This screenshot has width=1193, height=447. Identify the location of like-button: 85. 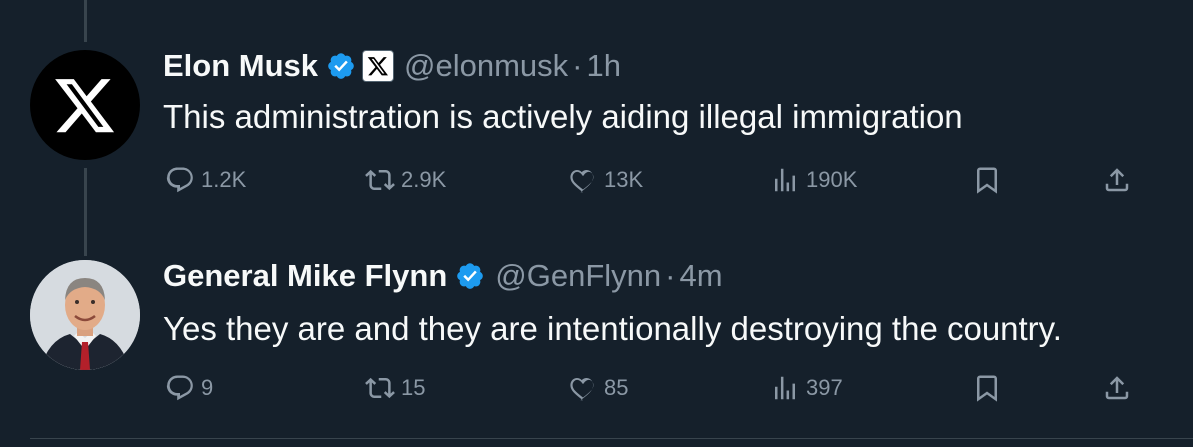
(598, 388).